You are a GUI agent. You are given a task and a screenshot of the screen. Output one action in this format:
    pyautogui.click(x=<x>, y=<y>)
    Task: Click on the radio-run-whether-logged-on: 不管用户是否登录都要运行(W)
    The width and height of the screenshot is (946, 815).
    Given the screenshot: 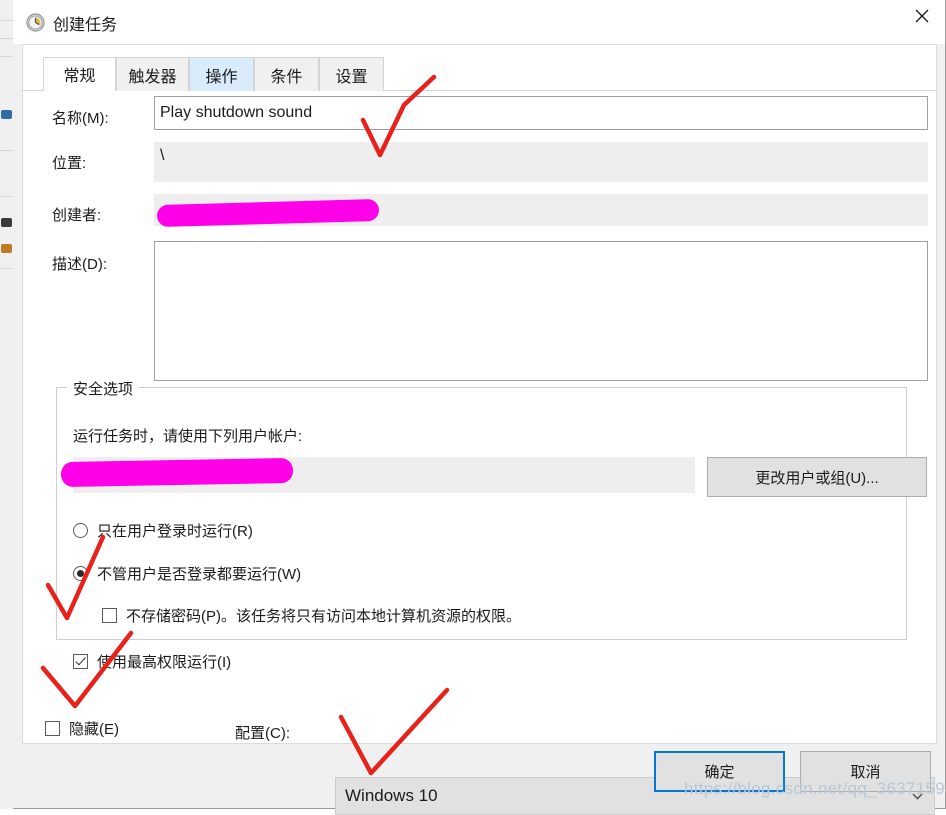 What is the action you would take?
    pyautogui.click(x=187, y=573)
    